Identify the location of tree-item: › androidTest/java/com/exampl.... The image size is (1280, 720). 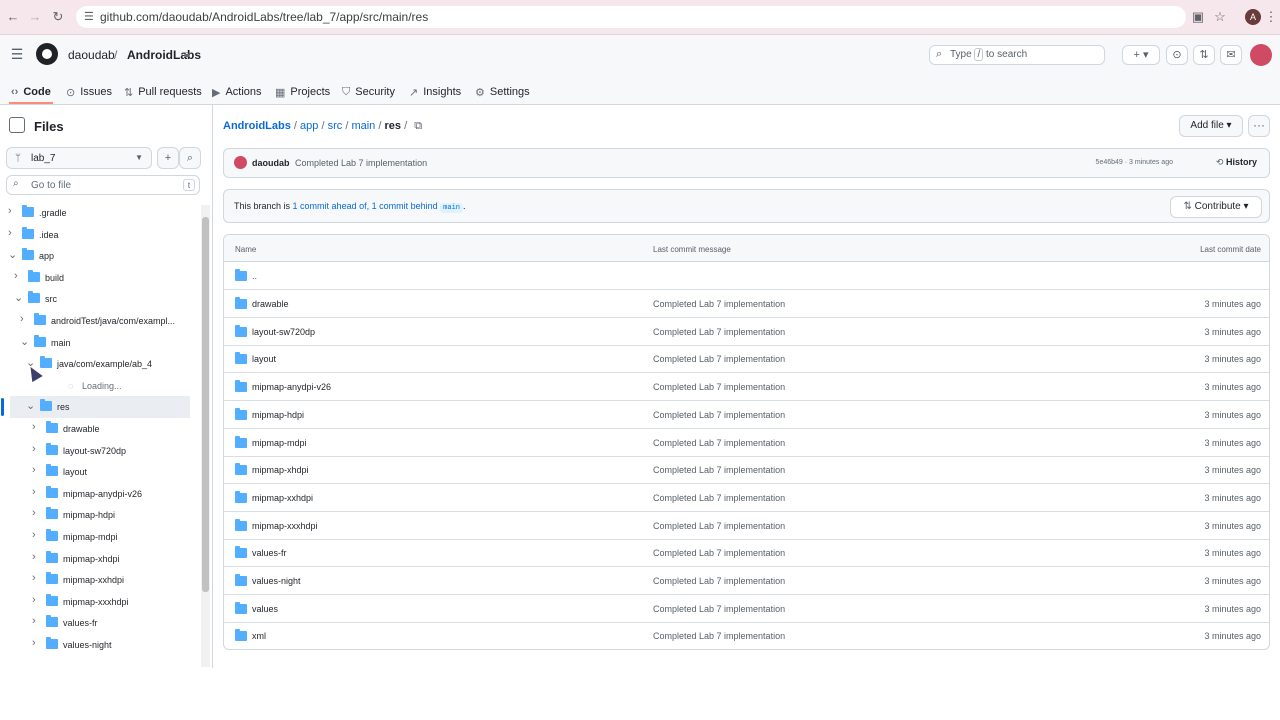
(98, 321).